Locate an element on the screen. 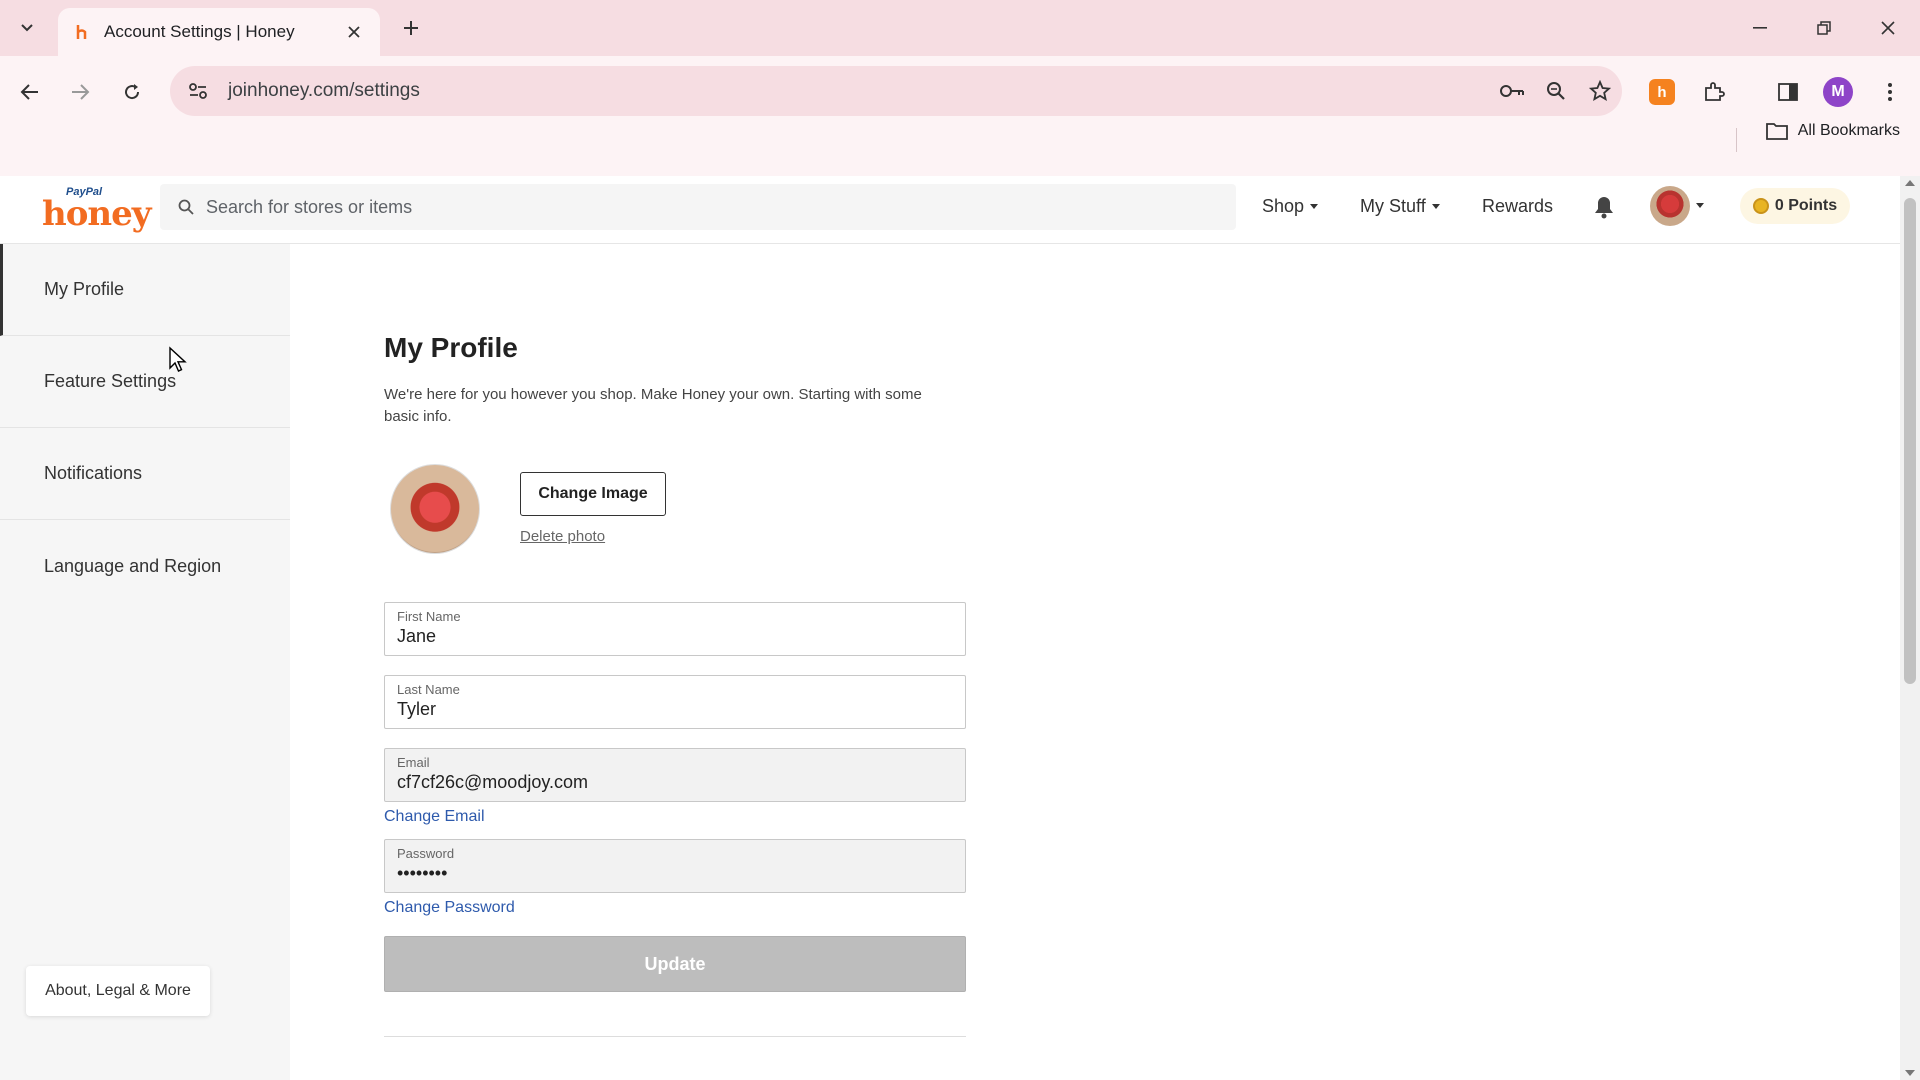 This screenshot has width=1920, height=1080. folder-icon is located at coordinates (1776, 131).